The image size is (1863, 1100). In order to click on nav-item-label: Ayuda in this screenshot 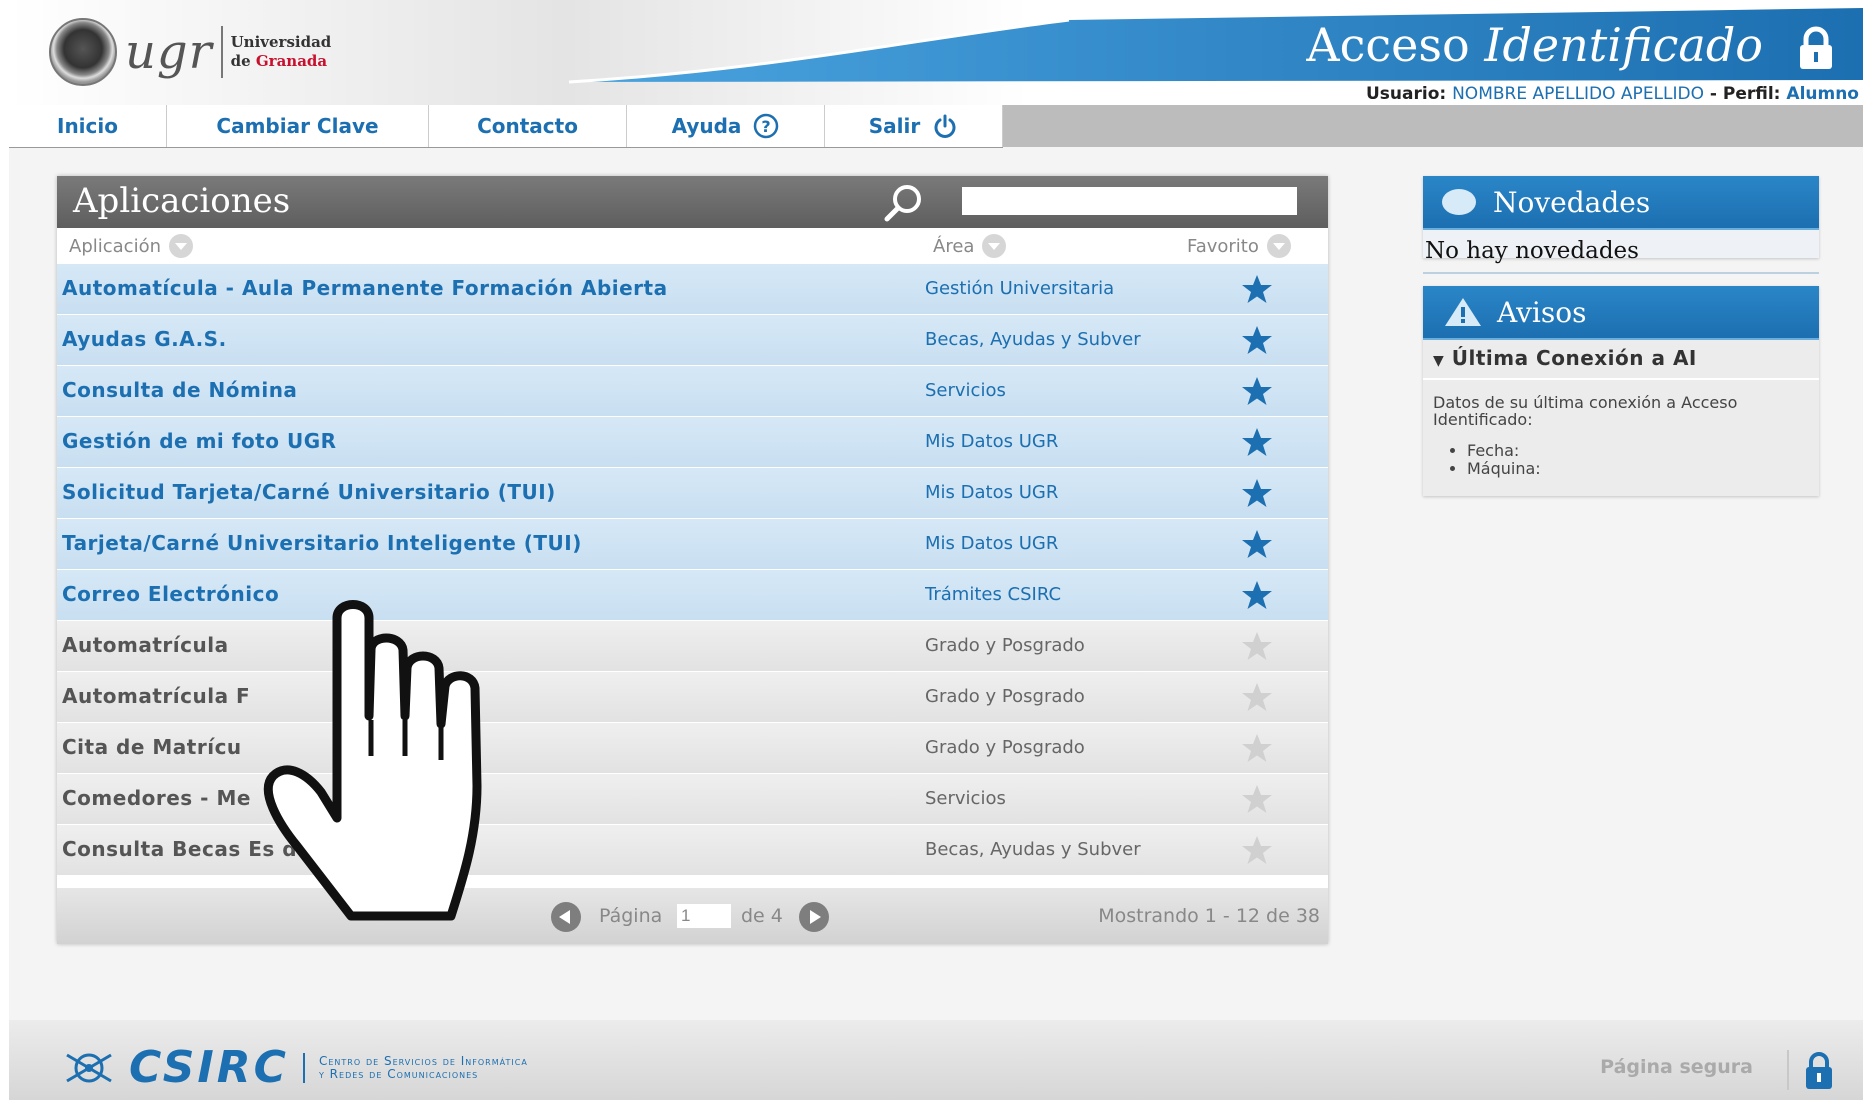, I will do `click(706, 126)`.